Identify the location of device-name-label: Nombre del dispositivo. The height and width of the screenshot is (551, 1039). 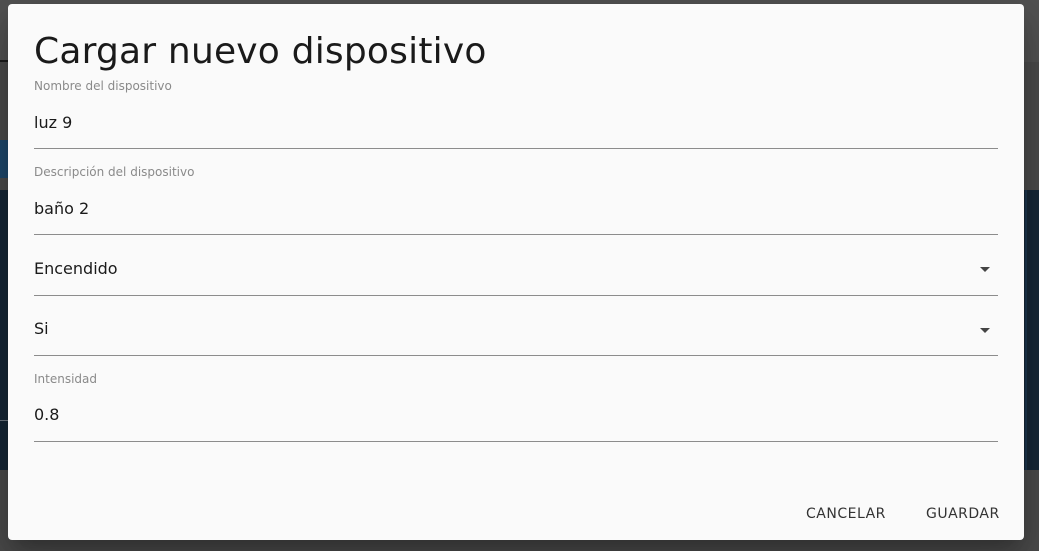
(103, 86).